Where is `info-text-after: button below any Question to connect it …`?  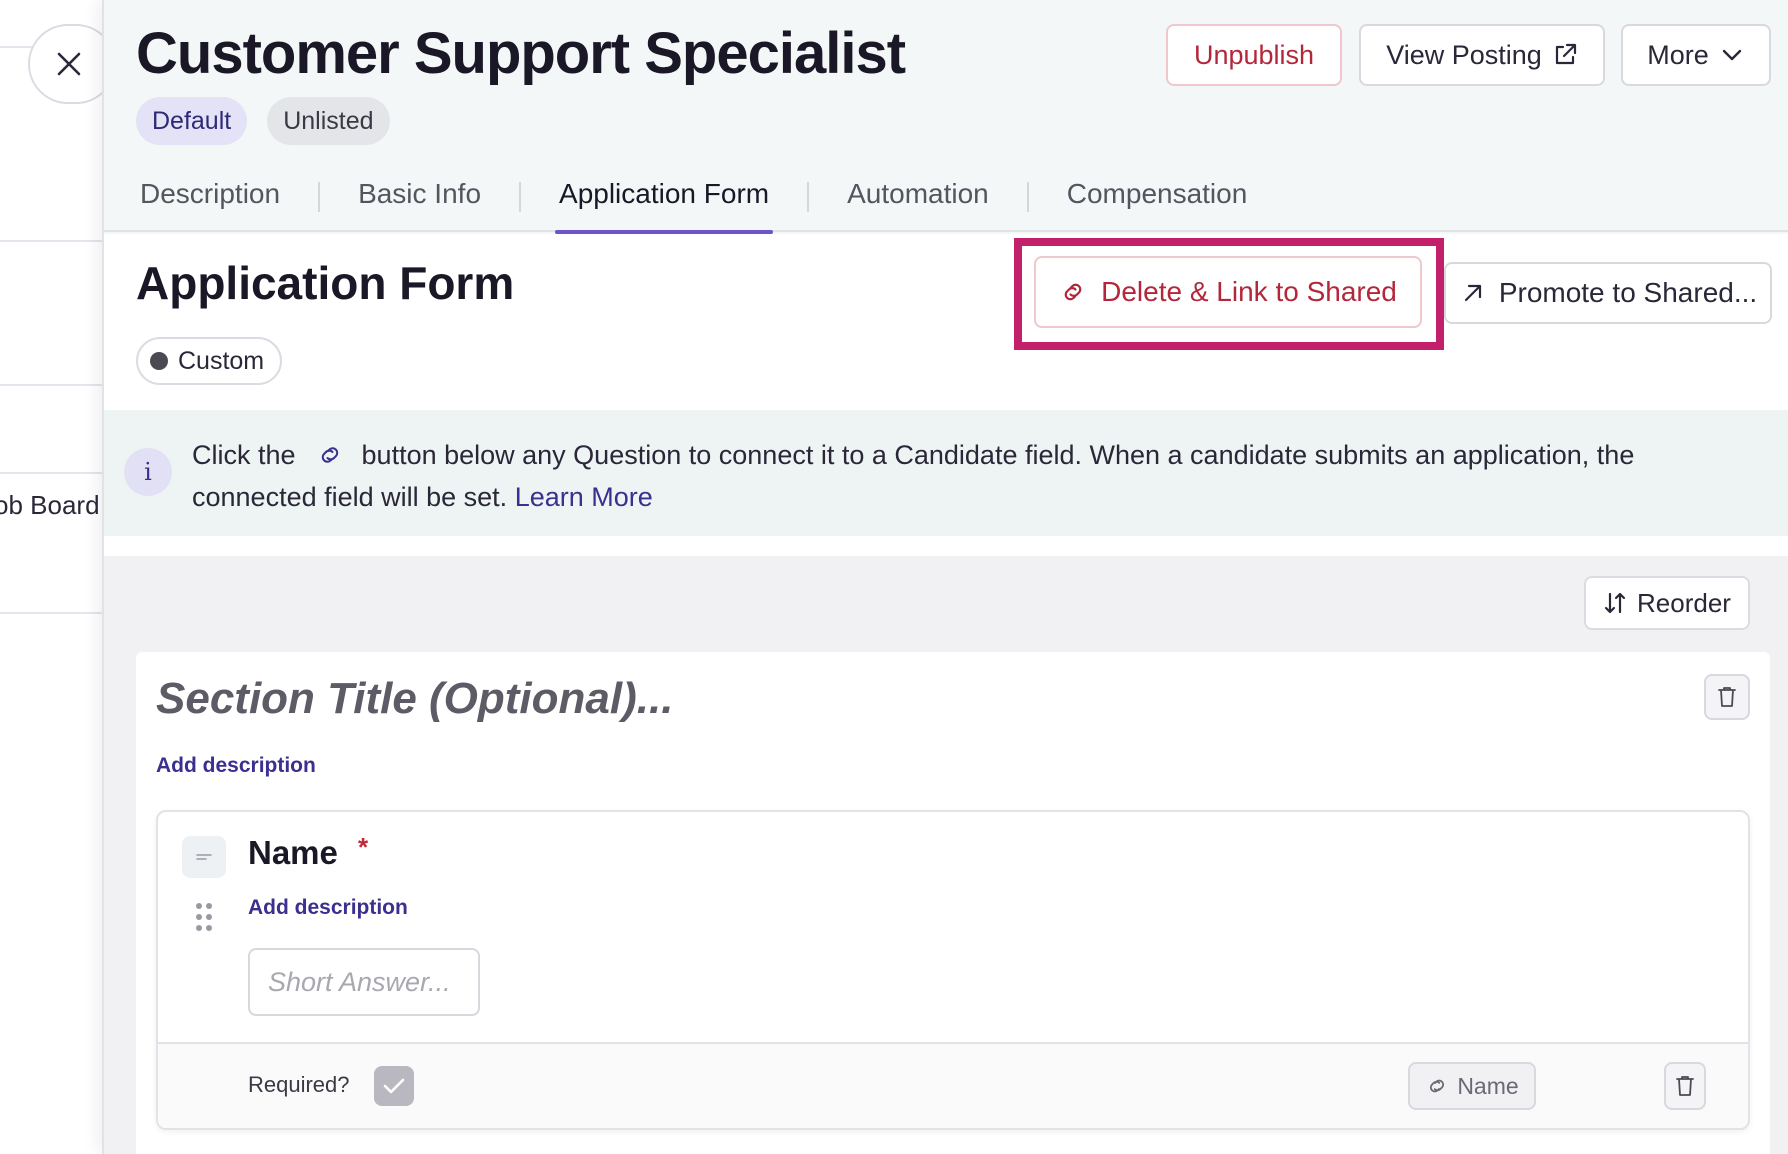 info-text-after: button below any Question to connect it … is located at coordinates (913, 476).